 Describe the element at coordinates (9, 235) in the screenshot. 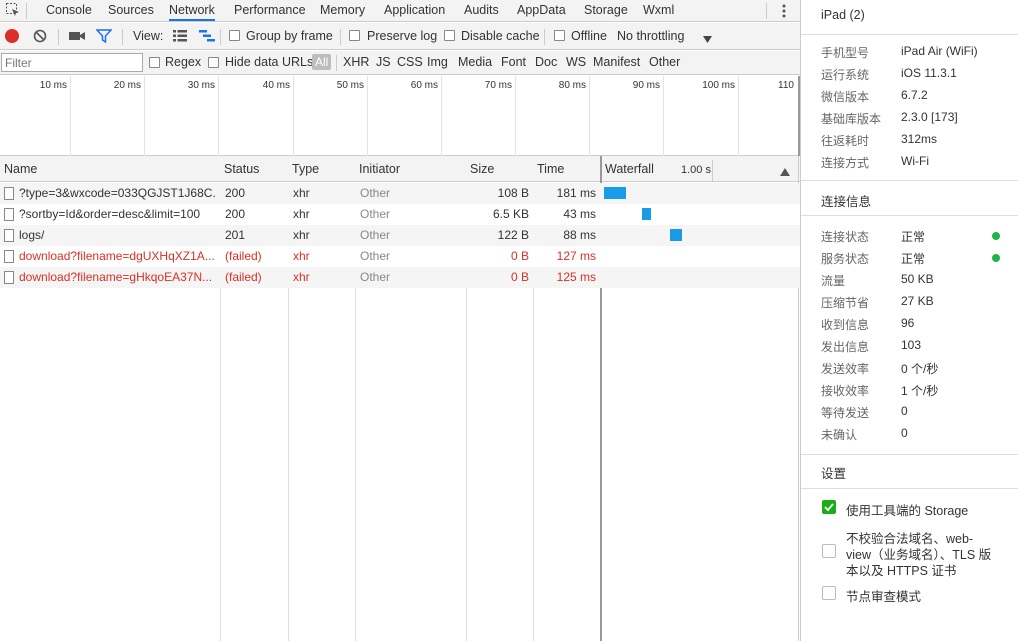

I see `file-icon` at that location.